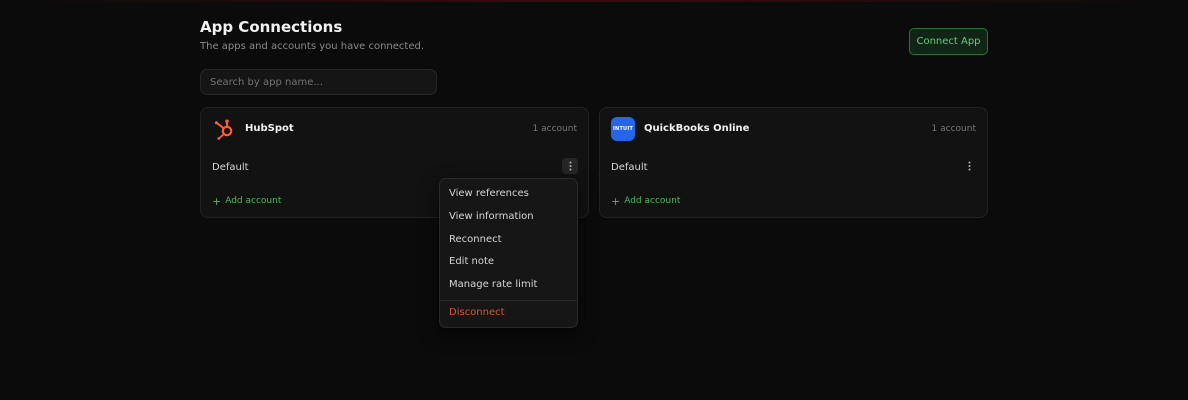 The height and width of the screenshot is (400, 1188). I want to click on app-name: HubSpot, so click(269, 128).